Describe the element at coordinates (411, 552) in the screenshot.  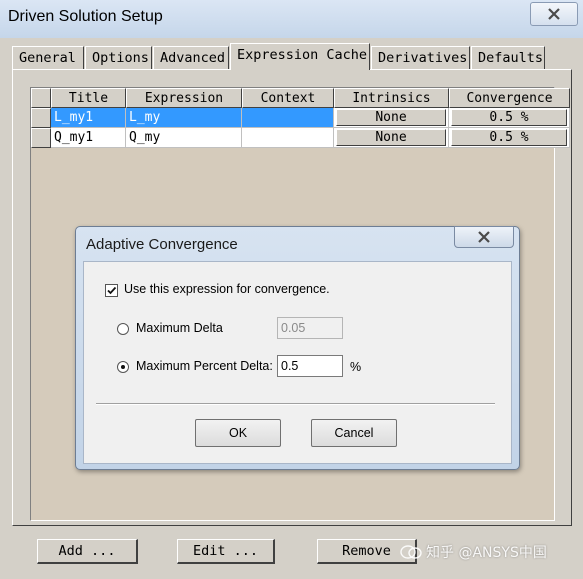
I see `zhihu-logo-icon` at that location.